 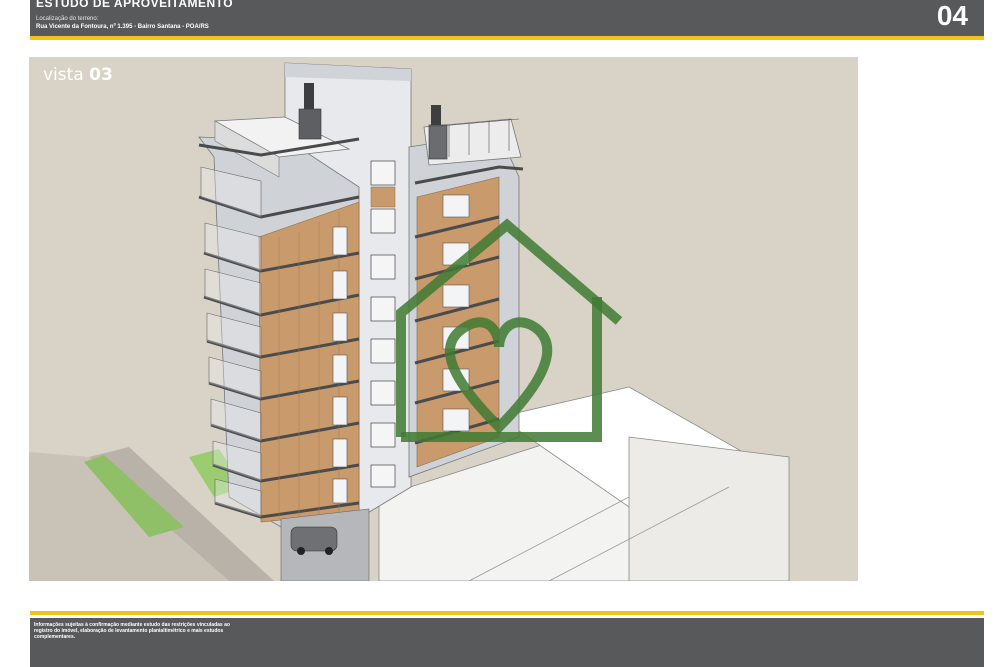 I want to click on view-number: 03, so click(x=101, y=75).